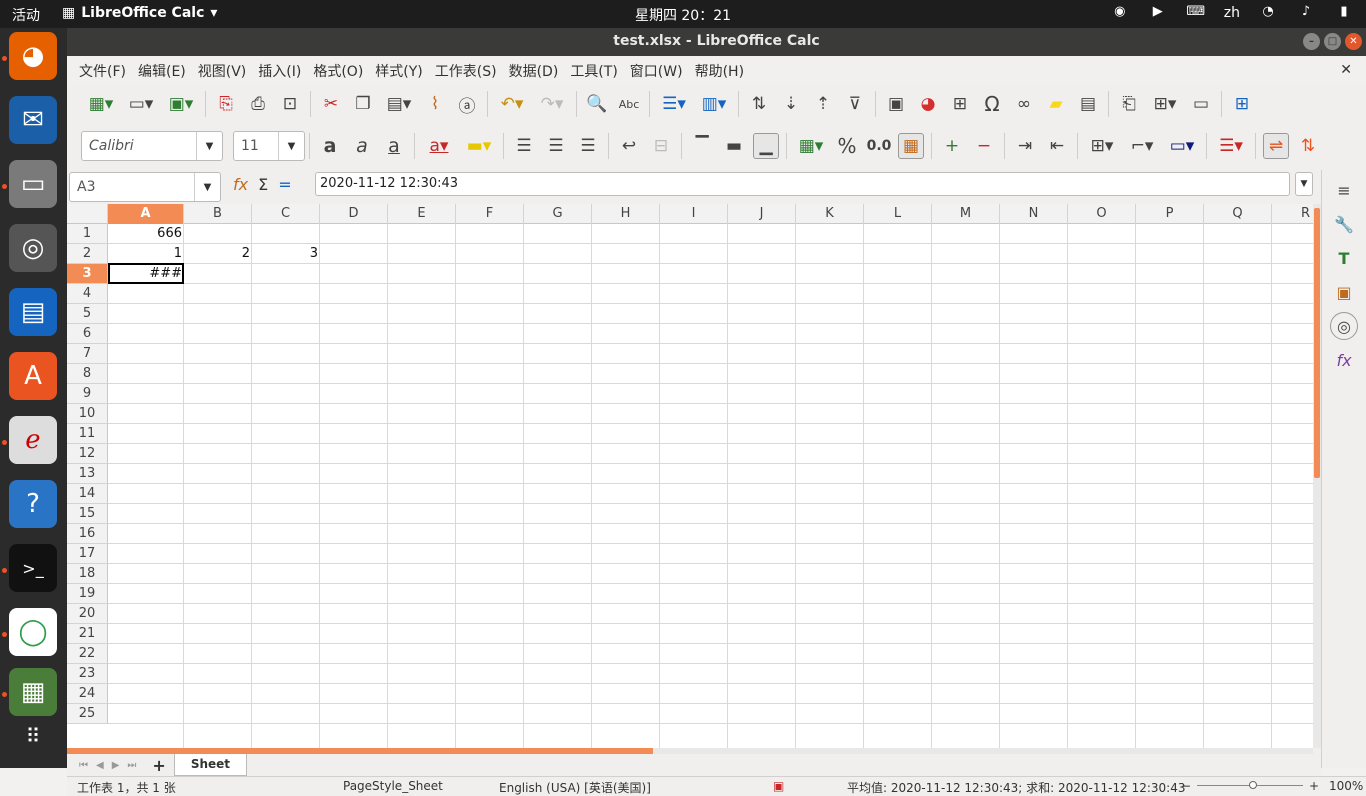  What do you see at coordinates (626, 214) in the screenshot?
I see `column-header-h: H` at bounding box center [626, 214].